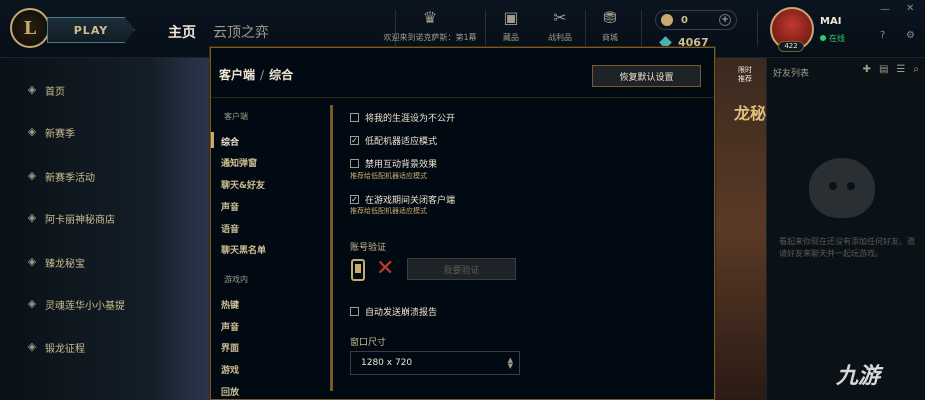  Describe the element at coordinates (837, 38) in the screenshot. I see `status-text: 在线` at that location.